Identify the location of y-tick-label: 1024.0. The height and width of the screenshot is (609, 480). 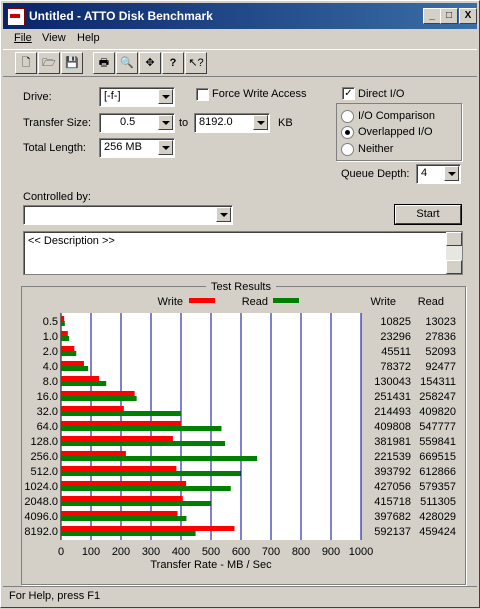
(41, 487).